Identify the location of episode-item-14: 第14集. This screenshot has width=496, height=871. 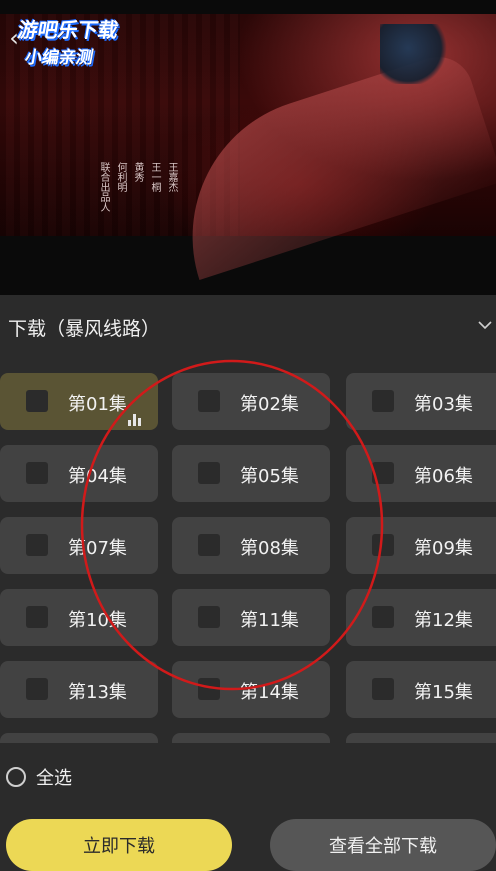
(251, 689).